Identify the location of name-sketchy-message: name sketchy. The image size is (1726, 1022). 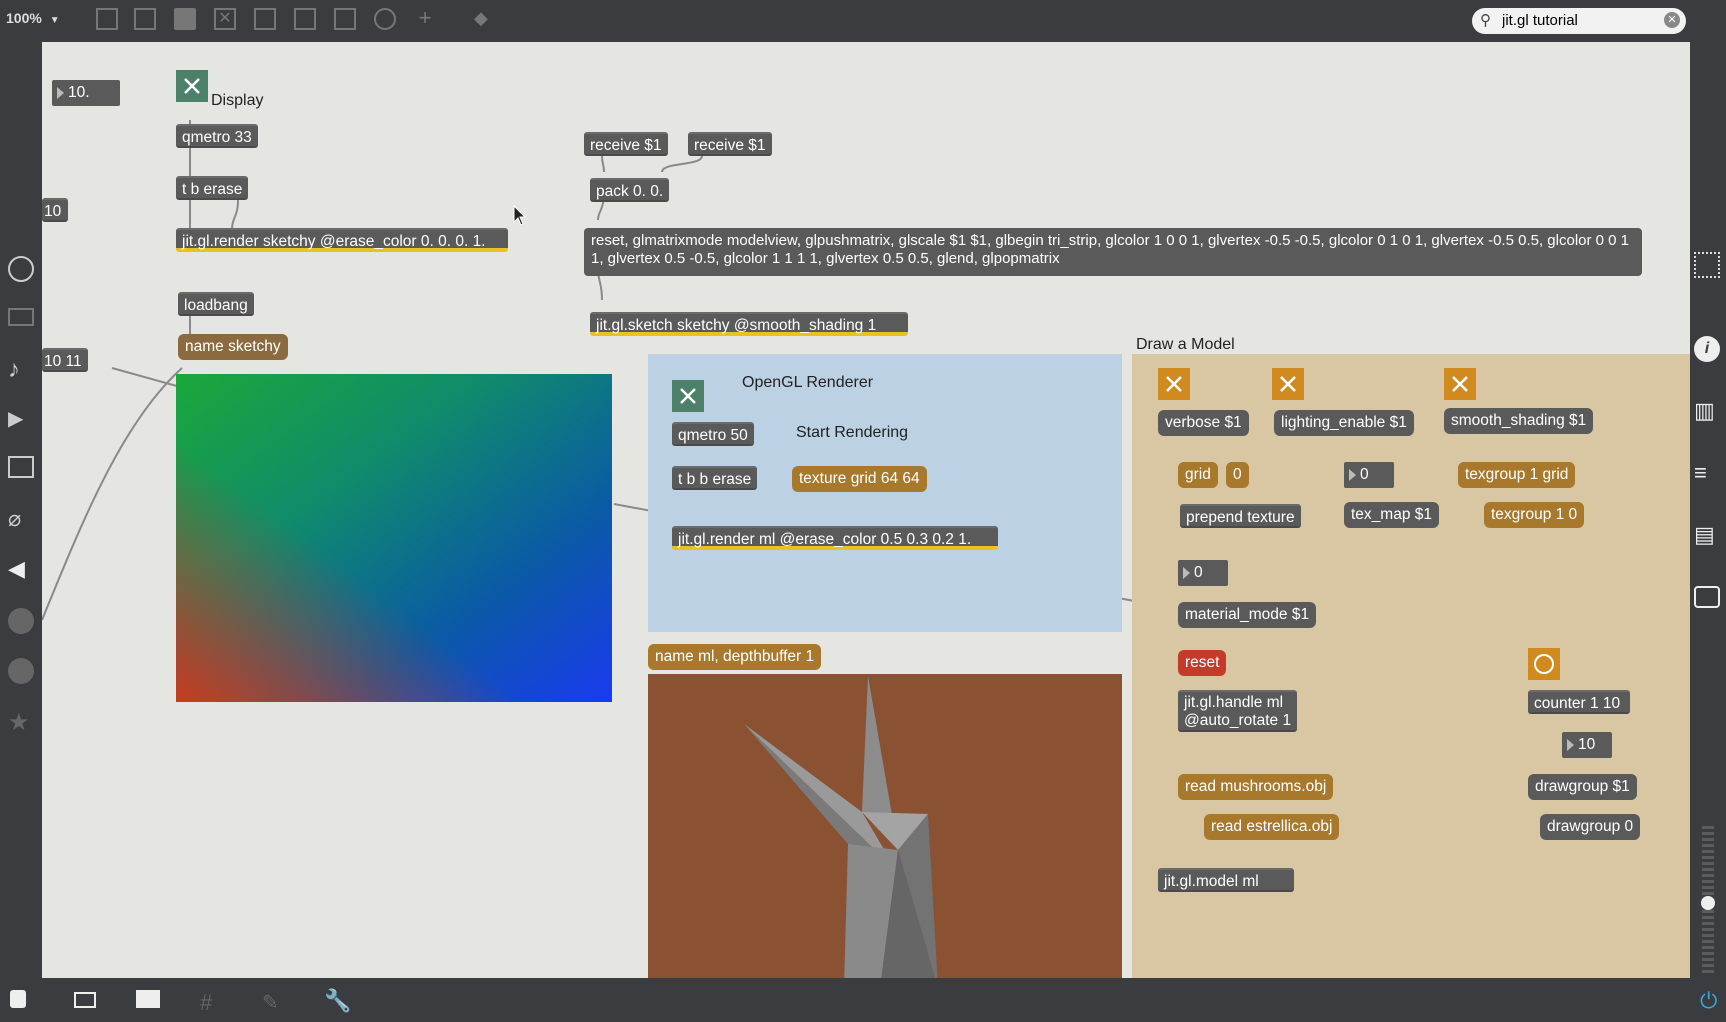
(233, 347).